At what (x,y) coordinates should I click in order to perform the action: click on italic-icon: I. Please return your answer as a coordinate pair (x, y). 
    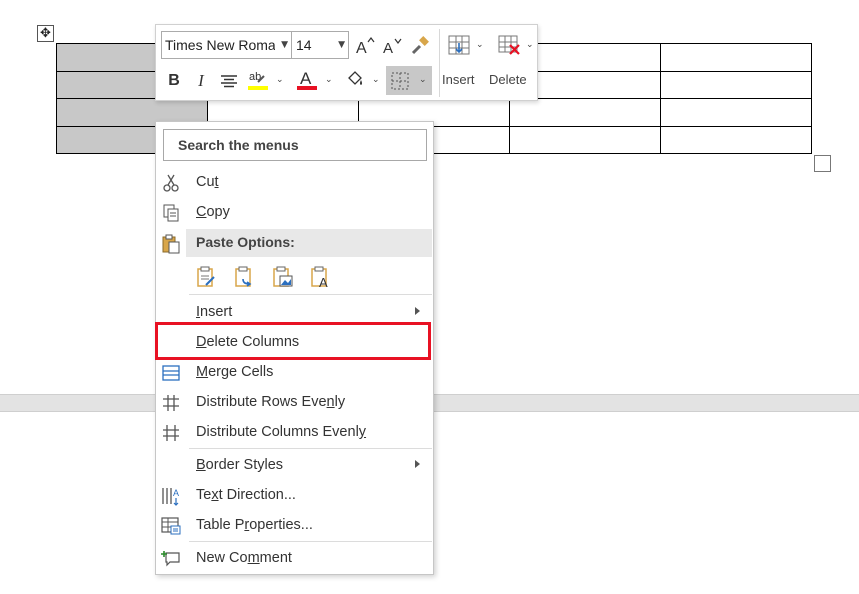
    Looking at the image, I should click on (201, 81).